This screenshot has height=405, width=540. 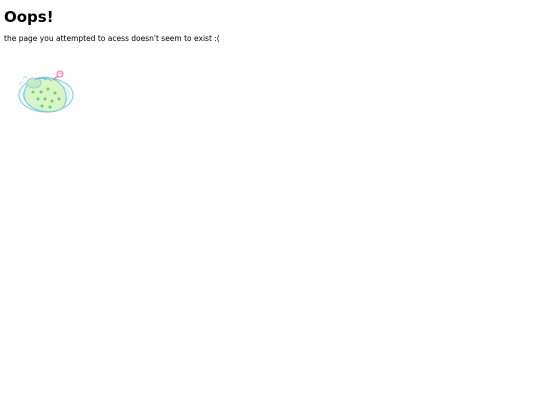 What do you see at coordinates (29, 17) in the screenshot?
I see `page-title: Oops!` at bounding box center [29, 17].